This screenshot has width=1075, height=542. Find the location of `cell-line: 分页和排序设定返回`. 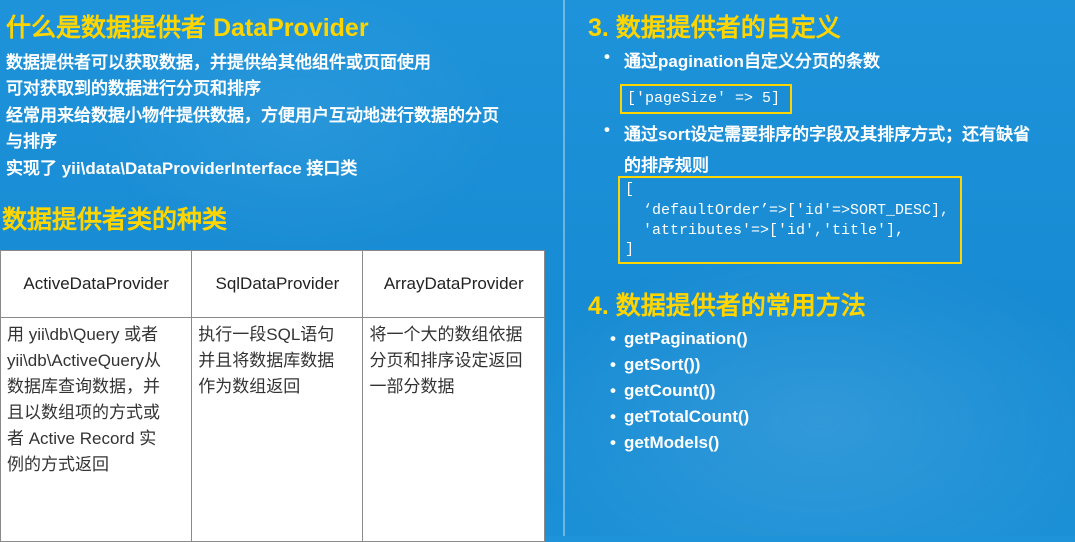

cell-line: 分页和排序设定返回 is located at coordinates (446, 360).